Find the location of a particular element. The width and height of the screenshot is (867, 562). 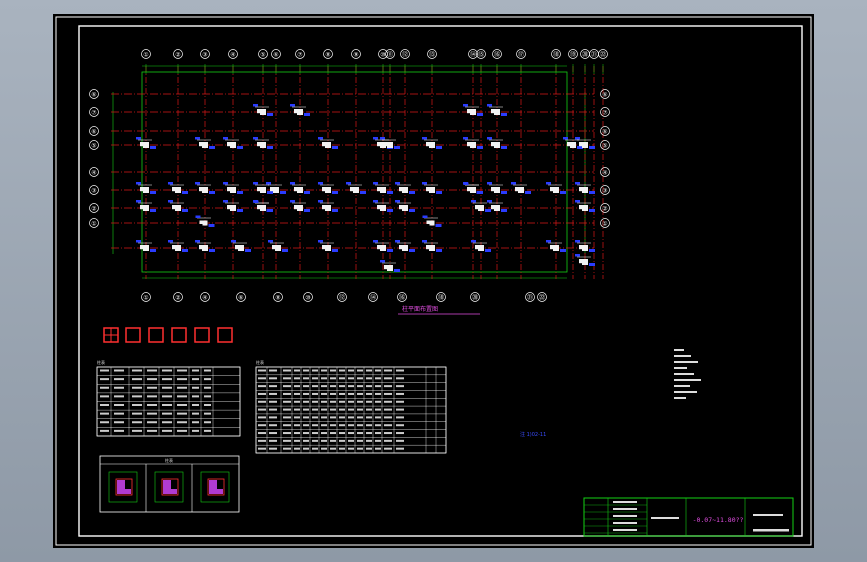

grid-label-bottom: ④ is located at coordinates (204, 298).